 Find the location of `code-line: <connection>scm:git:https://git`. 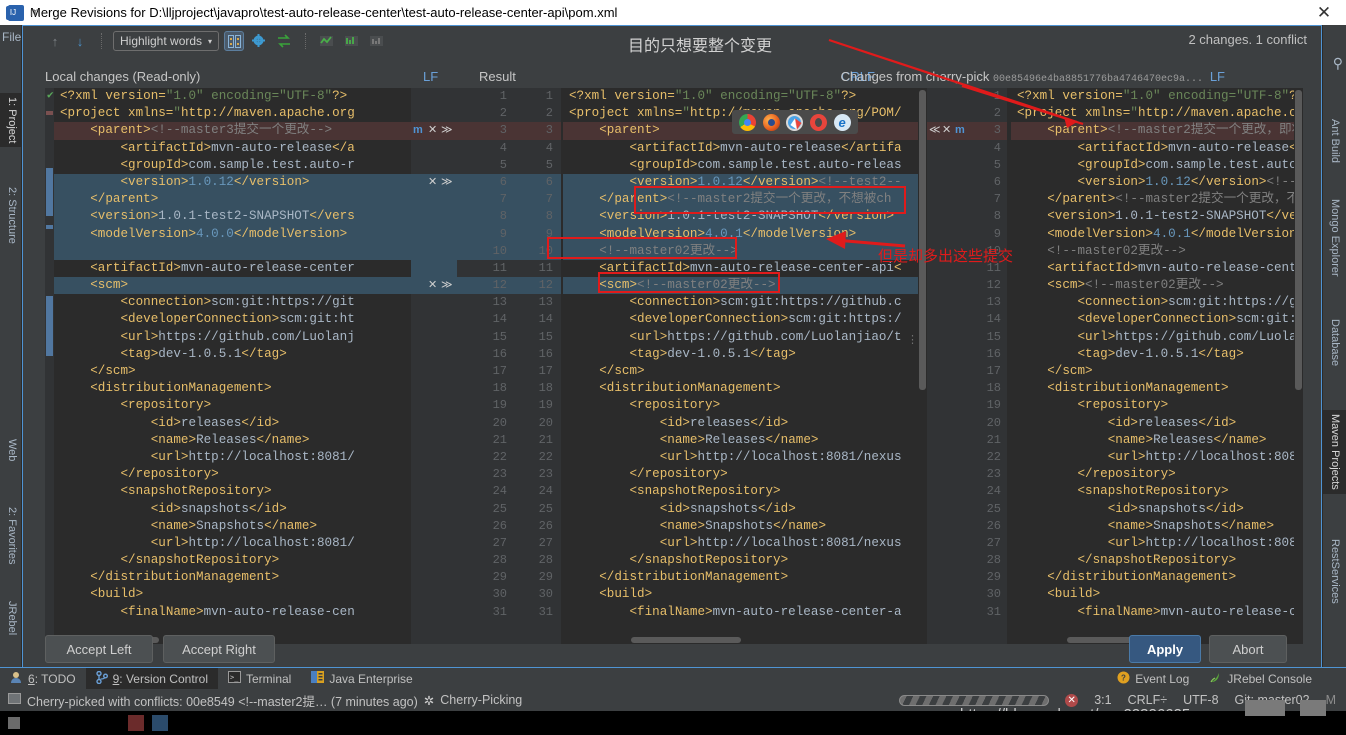

code-line: <connection>scm:git:https://git is located at coordinates (232, 302).